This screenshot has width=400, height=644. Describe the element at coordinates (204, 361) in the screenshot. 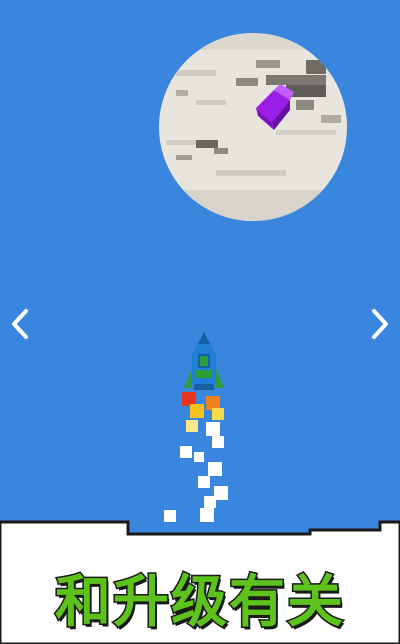

I see `rocket` at that location.